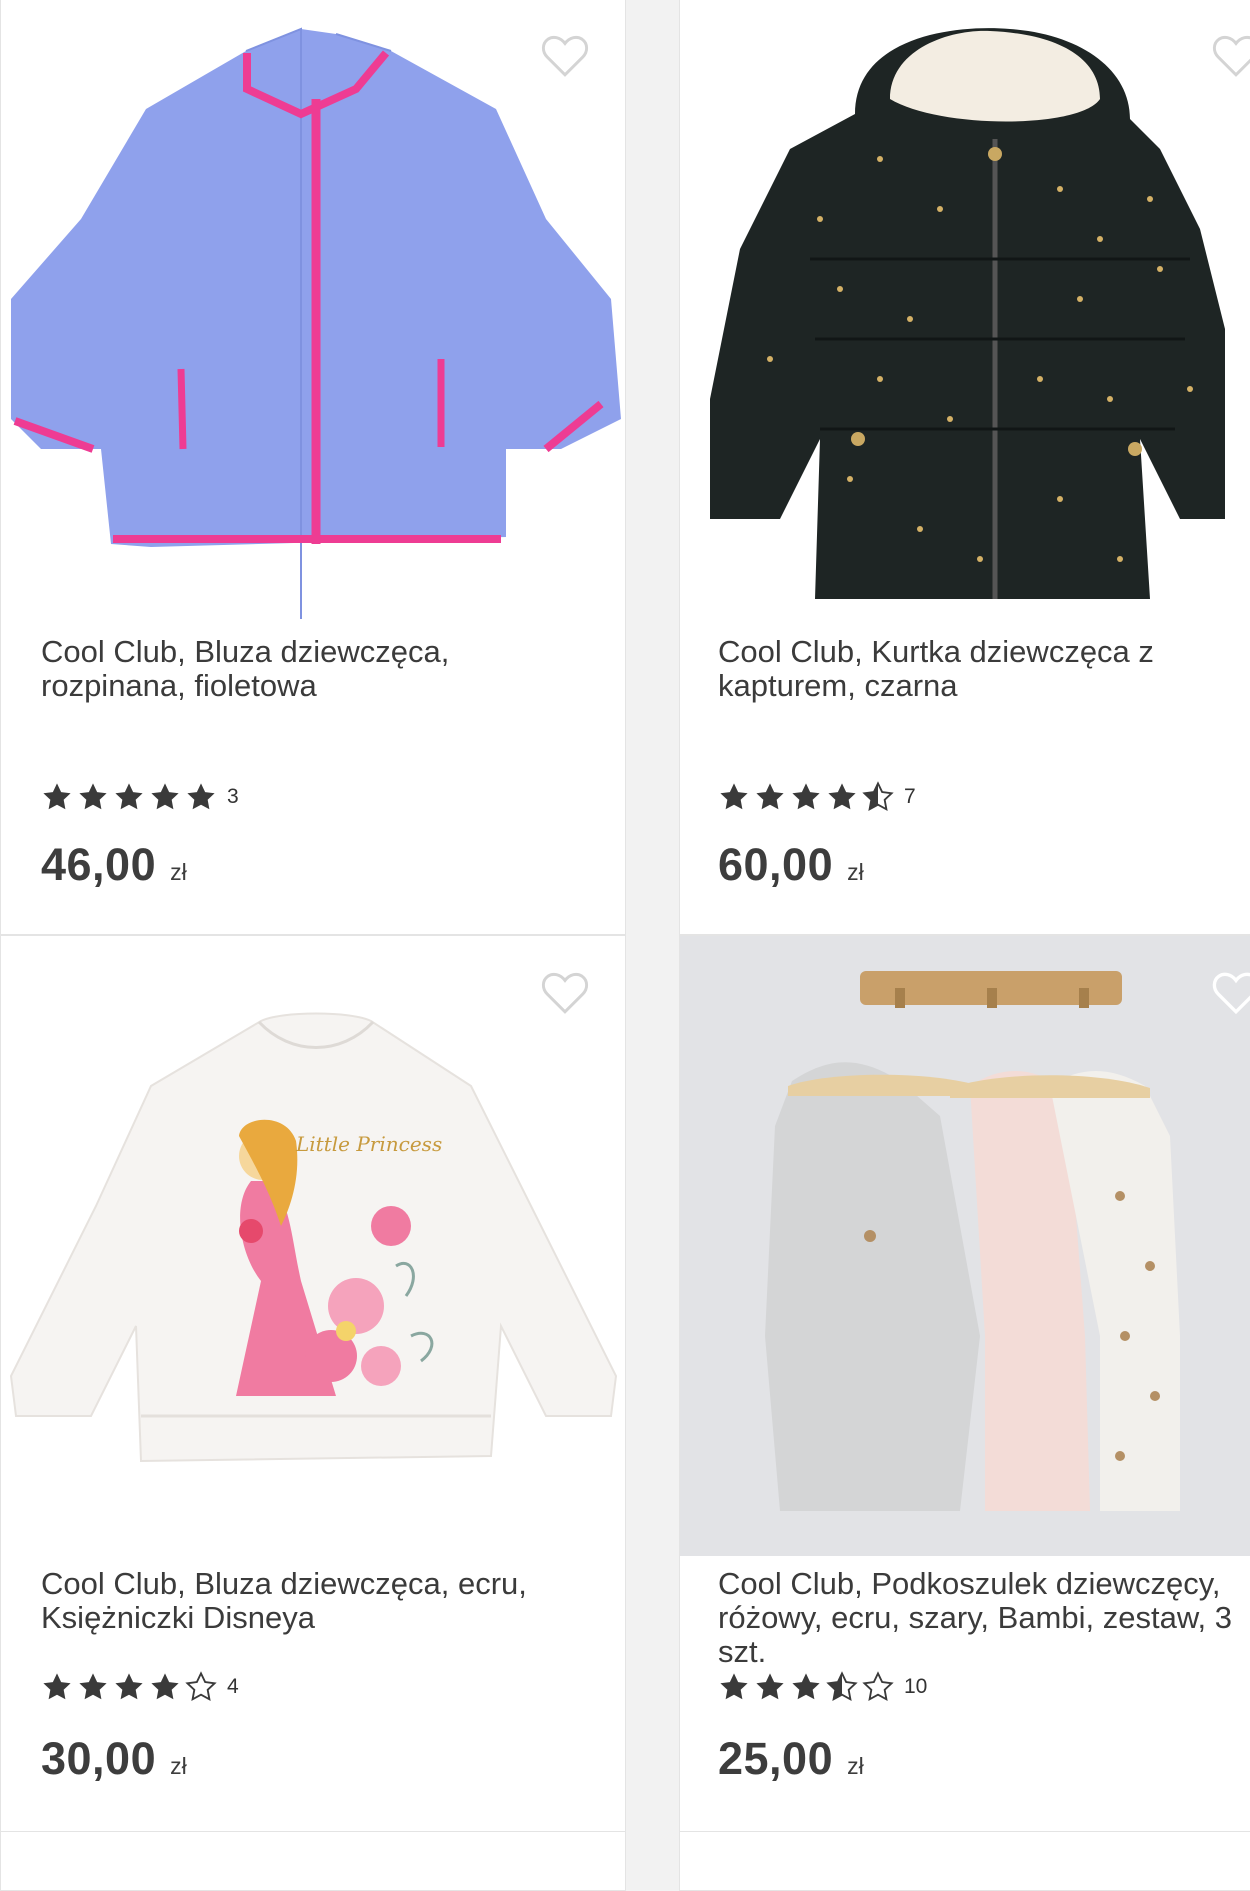  I want to click on product-rating: 3, so click(140, 797).